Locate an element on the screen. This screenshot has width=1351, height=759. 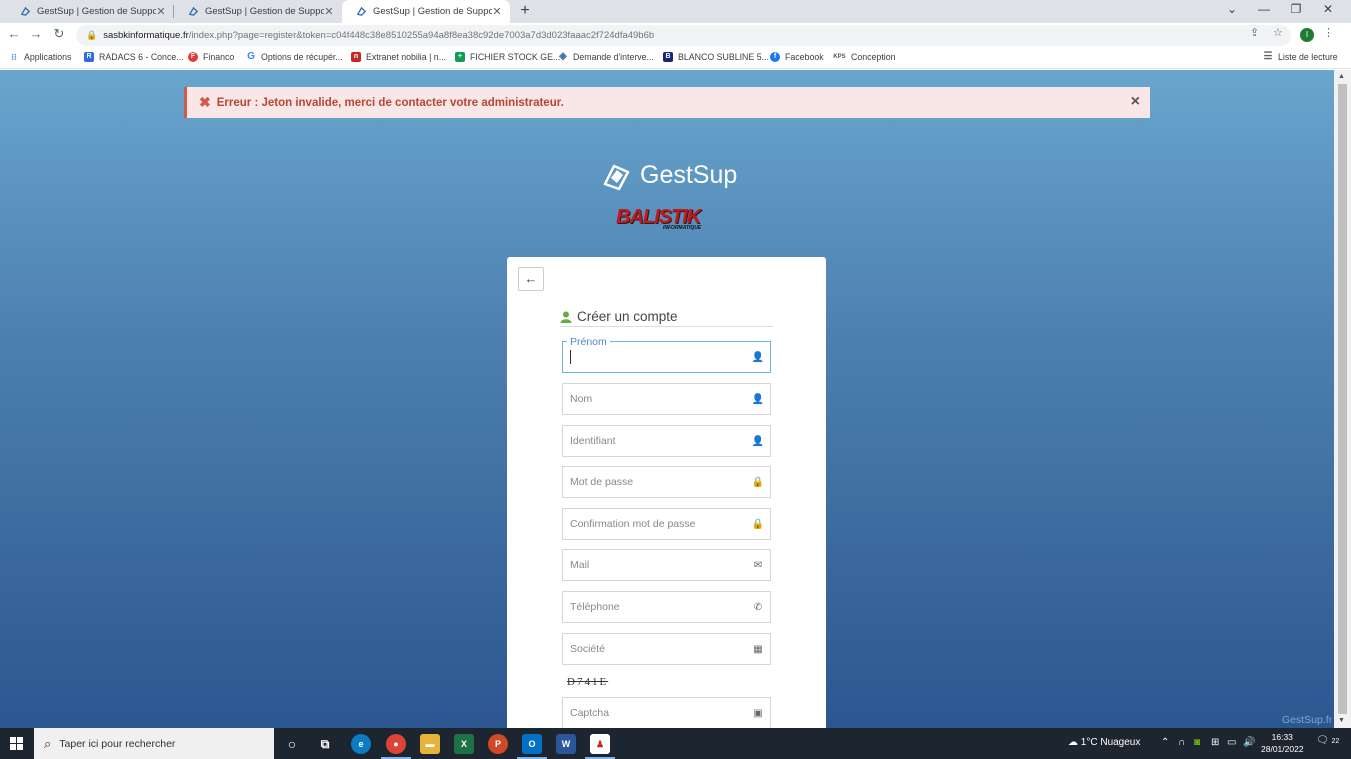
cortana-icon: ○ is located at coordinates (292, 744).